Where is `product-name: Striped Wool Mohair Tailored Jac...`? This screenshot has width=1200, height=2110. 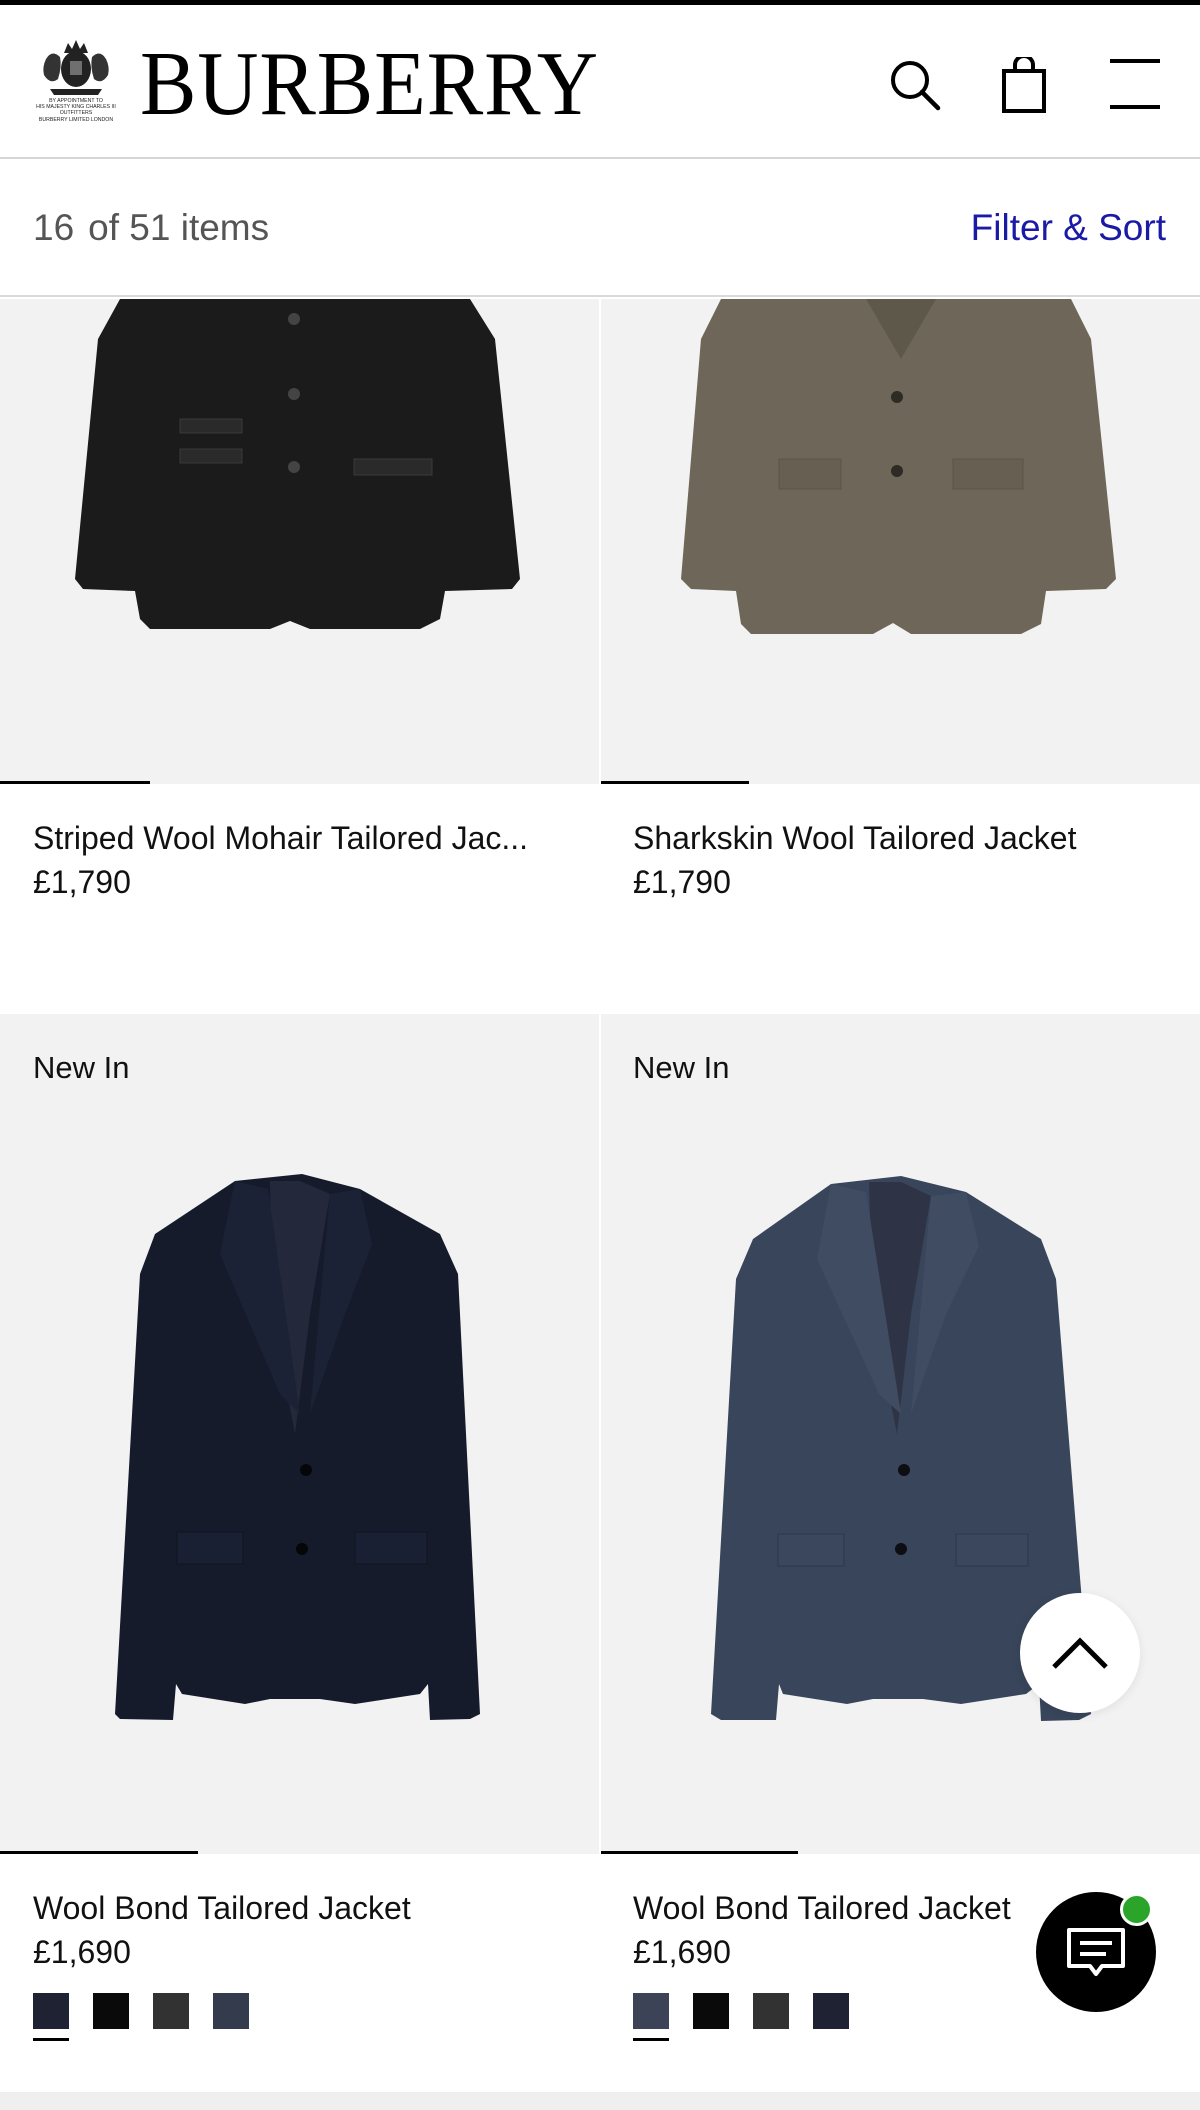
product-name: Striped Wool Mohair Tailored Jac... is located at coordinates (280, 838).